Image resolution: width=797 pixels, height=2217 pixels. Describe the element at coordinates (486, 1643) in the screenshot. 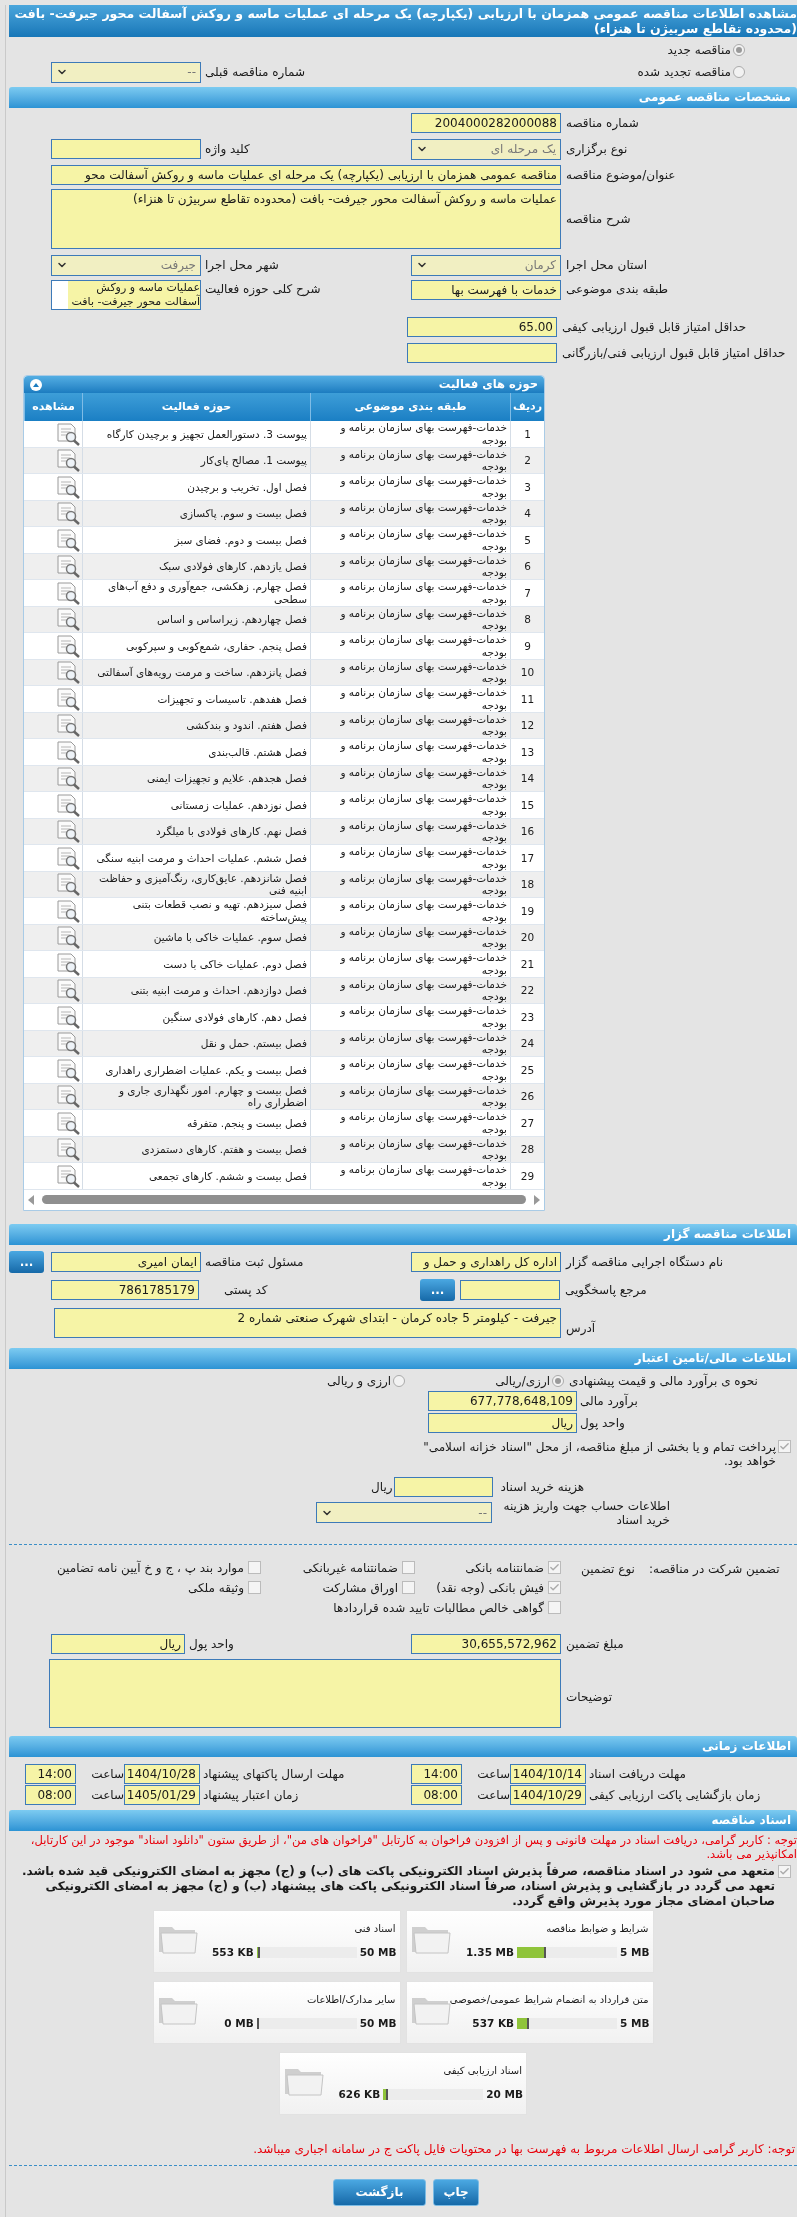

I see `text-field: 30,655,572,962` at that location.